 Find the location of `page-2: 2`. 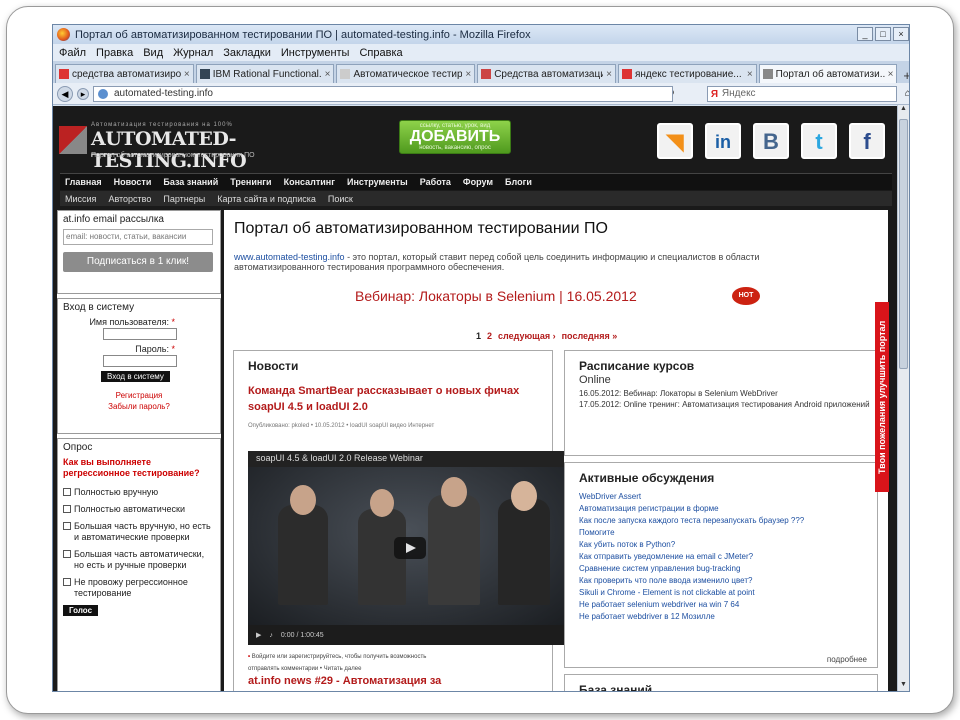

page-2: 2 is located at coordinates (489, 336).